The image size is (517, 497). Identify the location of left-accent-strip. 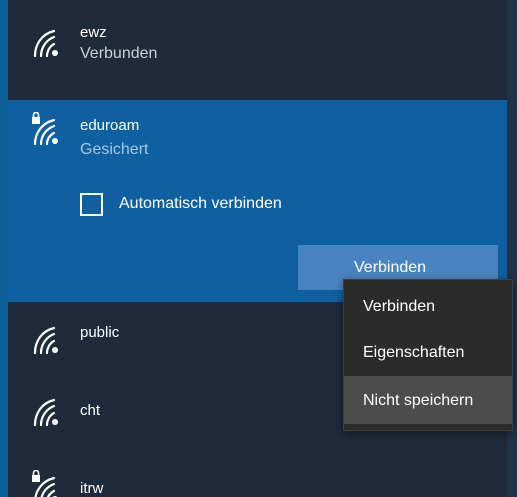
(4, 248).